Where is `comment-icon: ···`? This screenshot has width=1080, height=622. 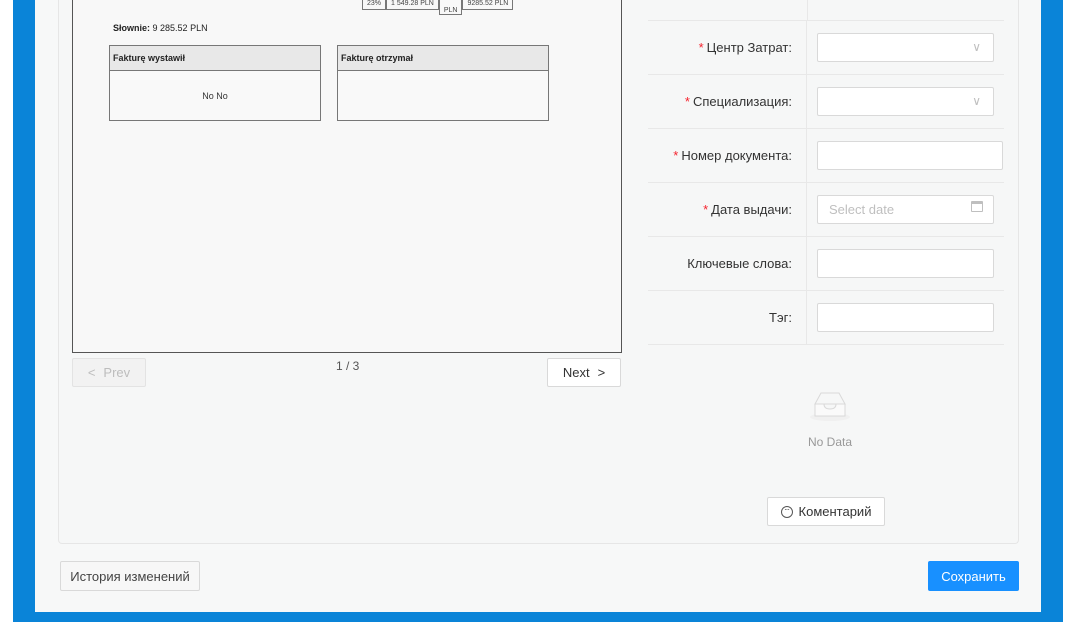 comment-icon: ··· is located at coordinates (786, 511).